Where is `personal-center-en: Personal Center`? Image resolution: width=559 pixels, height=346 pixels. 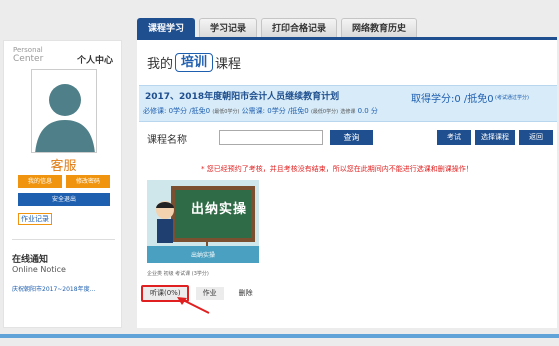
personal-center-en: Personal Center is located at coordinates (28, 55).